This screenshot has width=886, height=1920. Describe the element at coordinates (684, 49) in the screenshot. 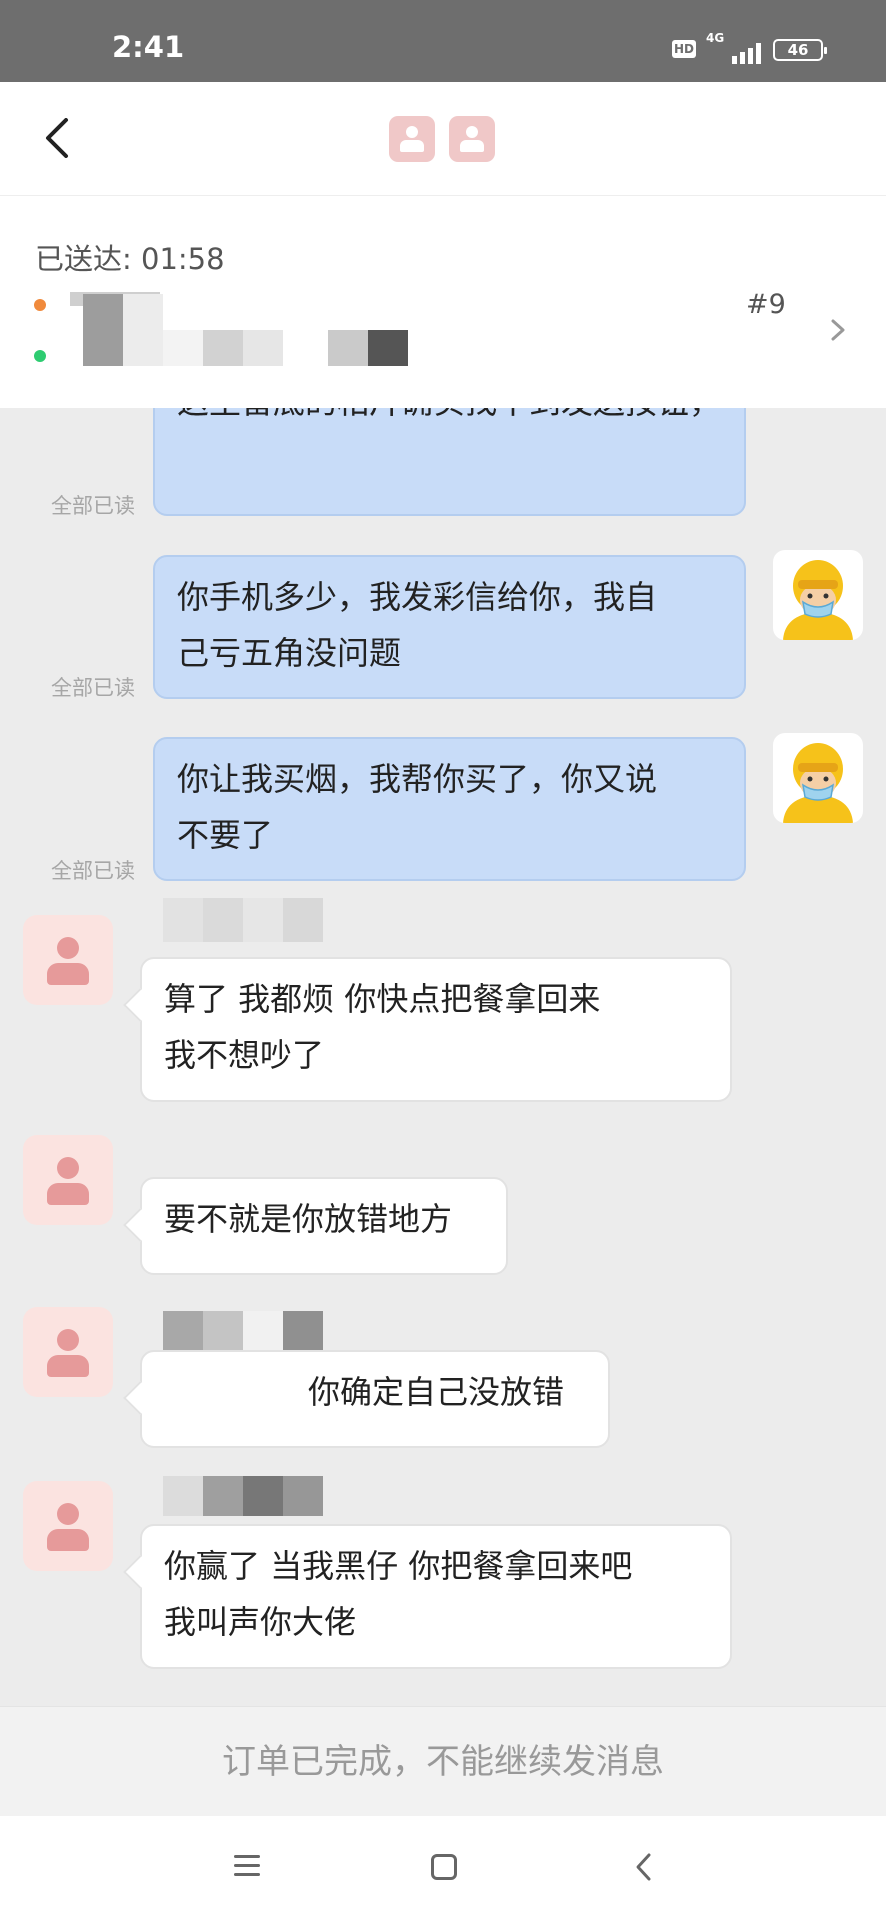

I see `hd-icon: HD` at that location.